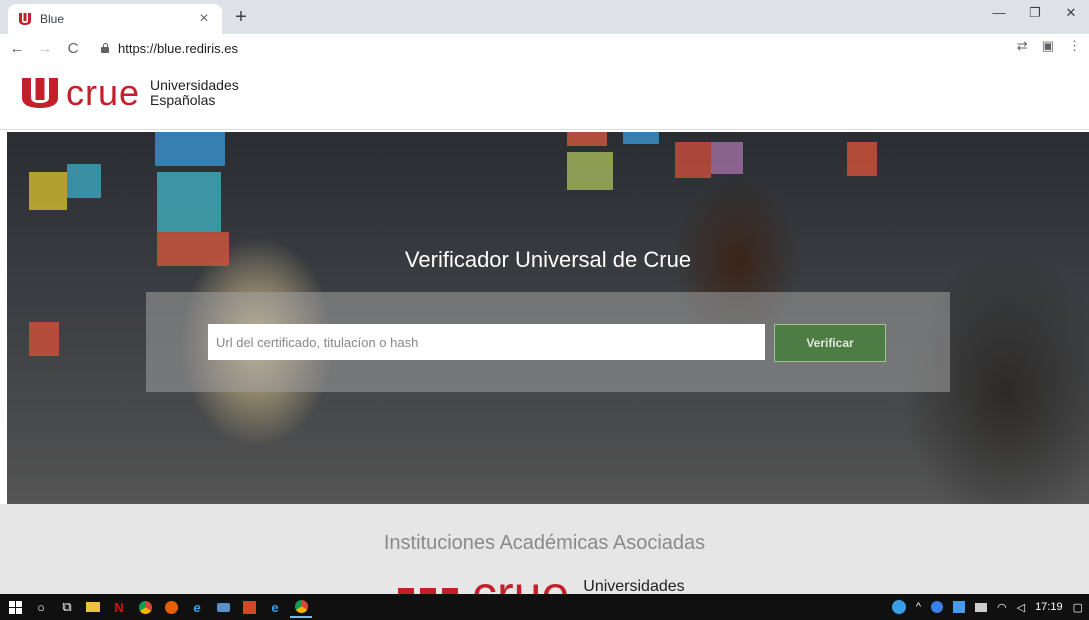  I want to click on minimize-button: —, so click(999, 15).